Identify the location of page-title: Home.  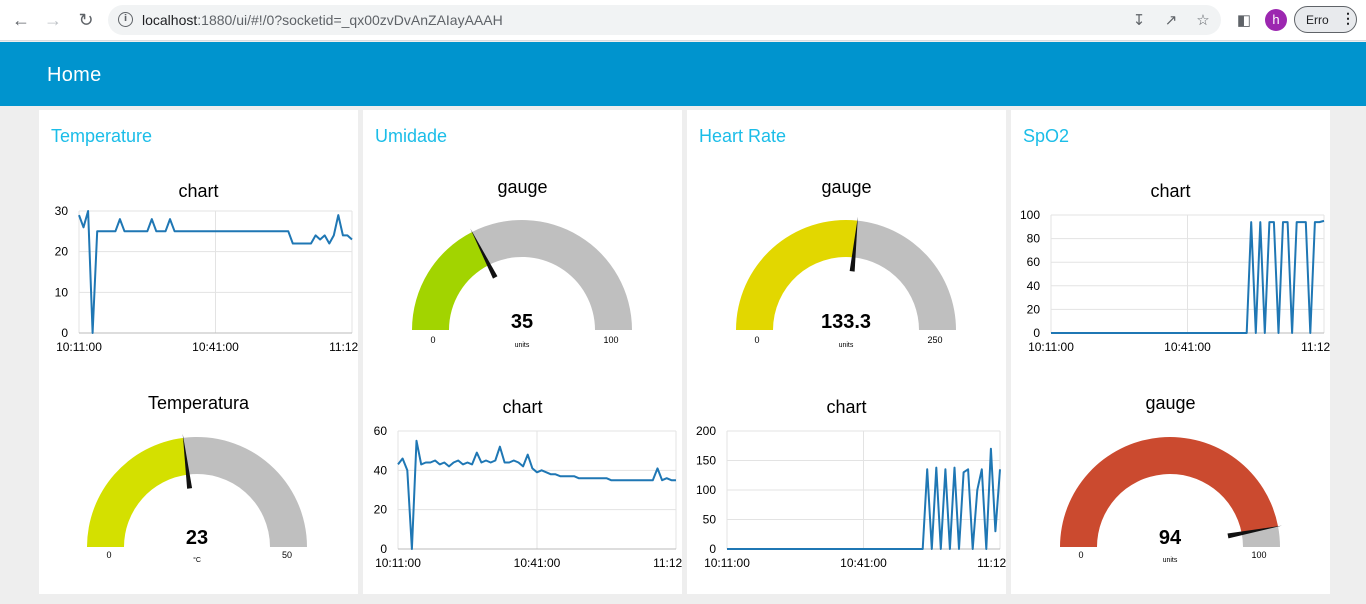
(74, 75).